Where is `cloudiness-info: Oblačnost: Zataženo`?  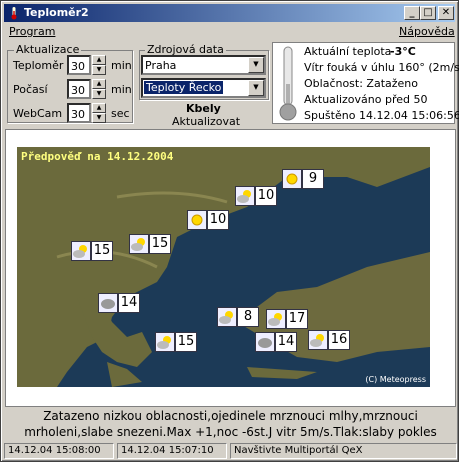 cloudiness-info: Oblačnost: Zataženo is located at coordinates (361, 83).